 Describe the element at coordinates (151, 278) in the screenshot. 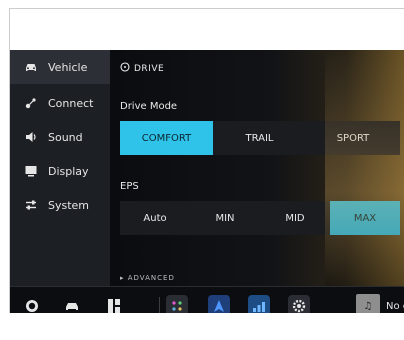

I see `advanced-label: ADVANCED` at that location.